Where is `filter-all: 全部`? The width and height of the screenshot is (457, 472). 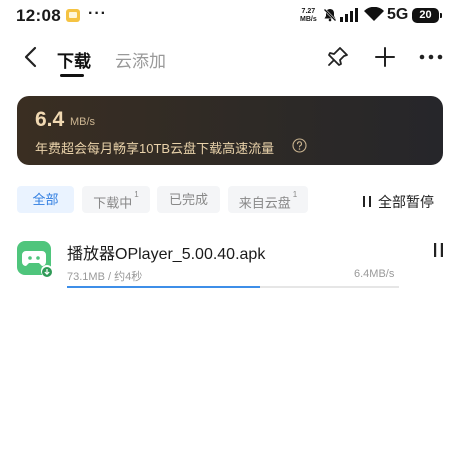
filter-all: 全部 is located at coordinates (45, 199).